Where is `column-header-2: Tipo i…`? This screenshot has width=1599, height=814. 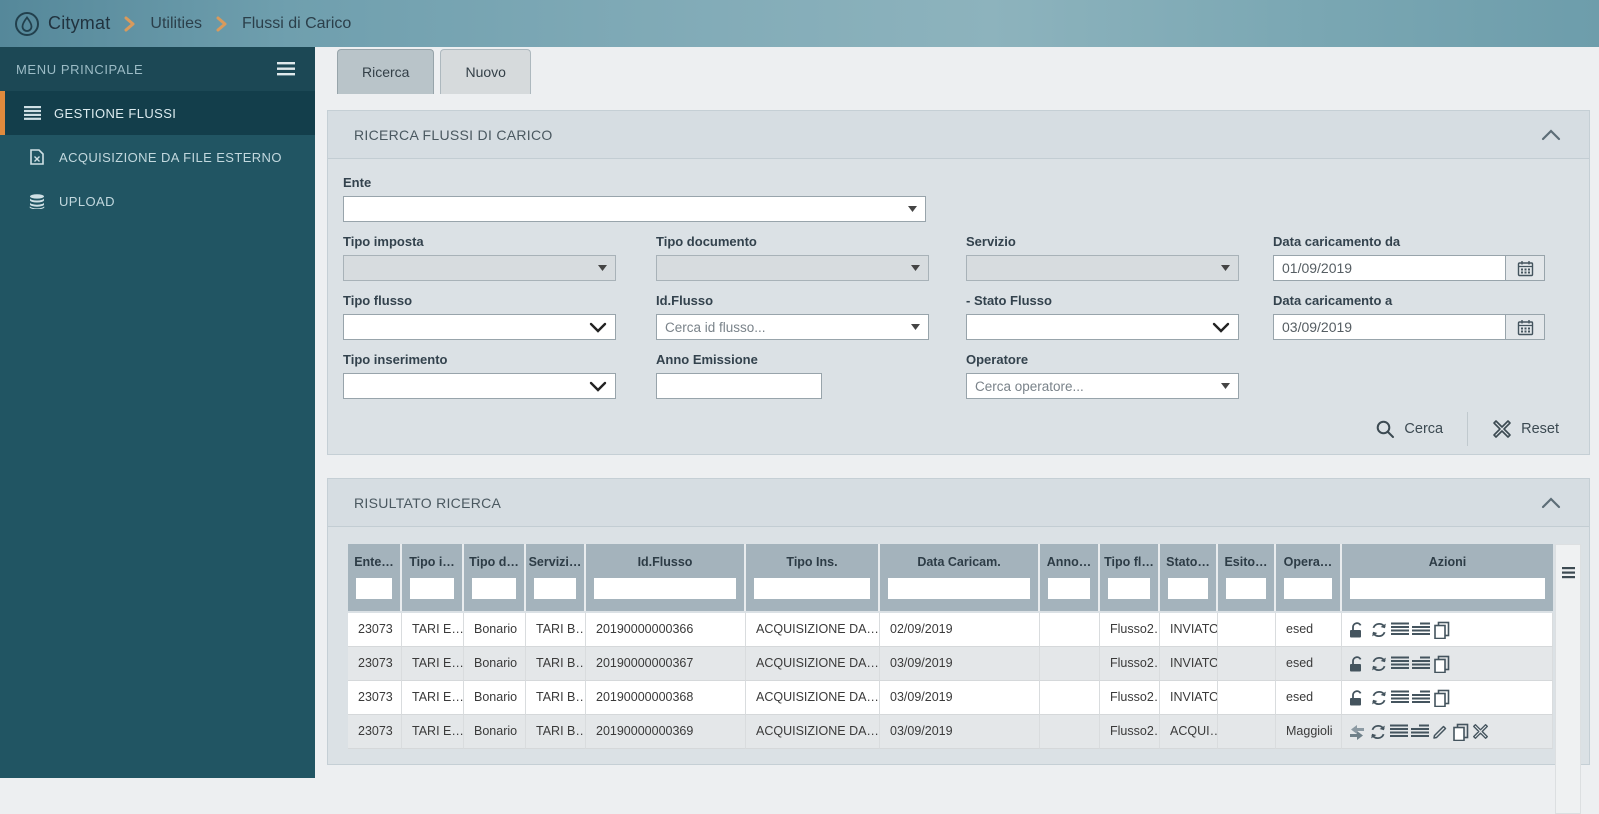 column-header-2: Tipo i… is located at coordinates (433, 577).